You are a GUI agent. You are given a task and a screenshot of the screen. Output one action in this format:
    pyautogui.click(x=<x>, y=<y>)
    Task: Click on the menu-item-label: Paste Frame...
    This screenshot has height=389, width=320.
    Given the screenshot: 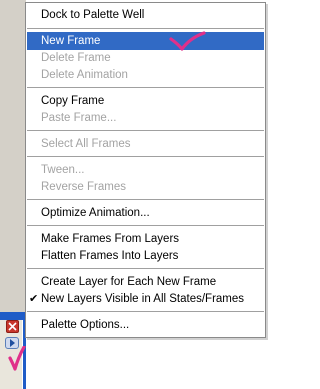 What is the action you would take?
    pyautogui.click(x=79, y=118)
    